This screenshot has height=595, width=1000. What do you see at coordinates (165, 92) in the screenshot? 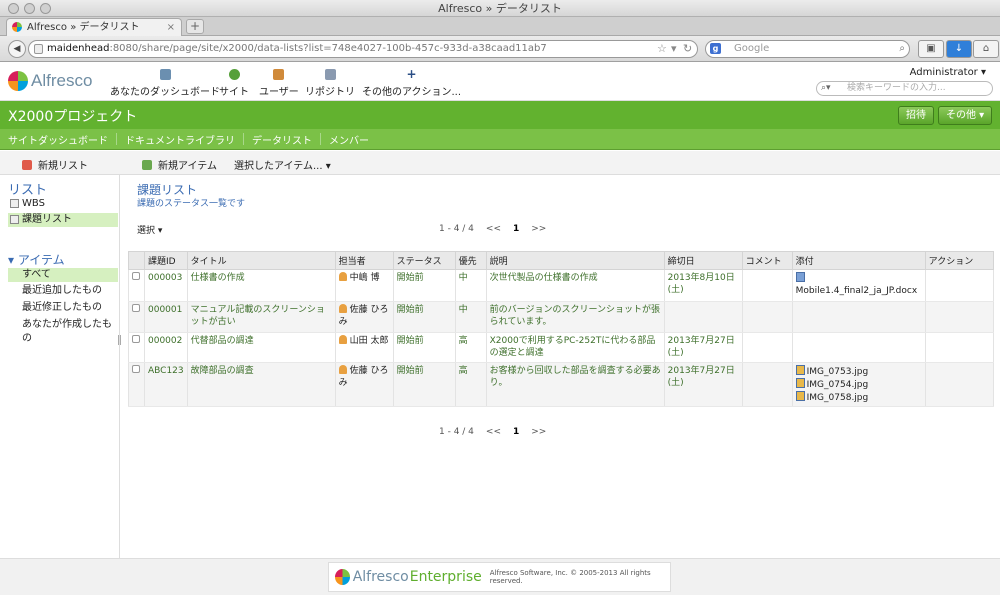
I see `nav-label: あなたのダッシュボード` at bounding box center [165, 92].